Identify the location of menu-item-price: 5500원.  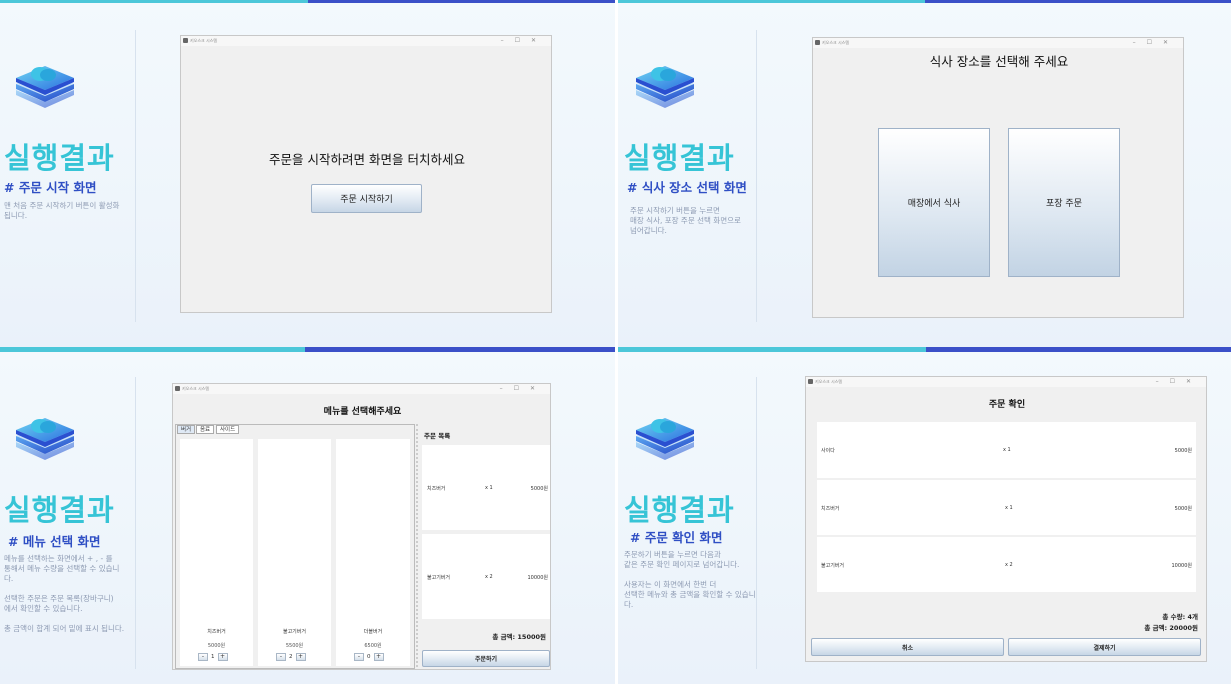
(294, 646).